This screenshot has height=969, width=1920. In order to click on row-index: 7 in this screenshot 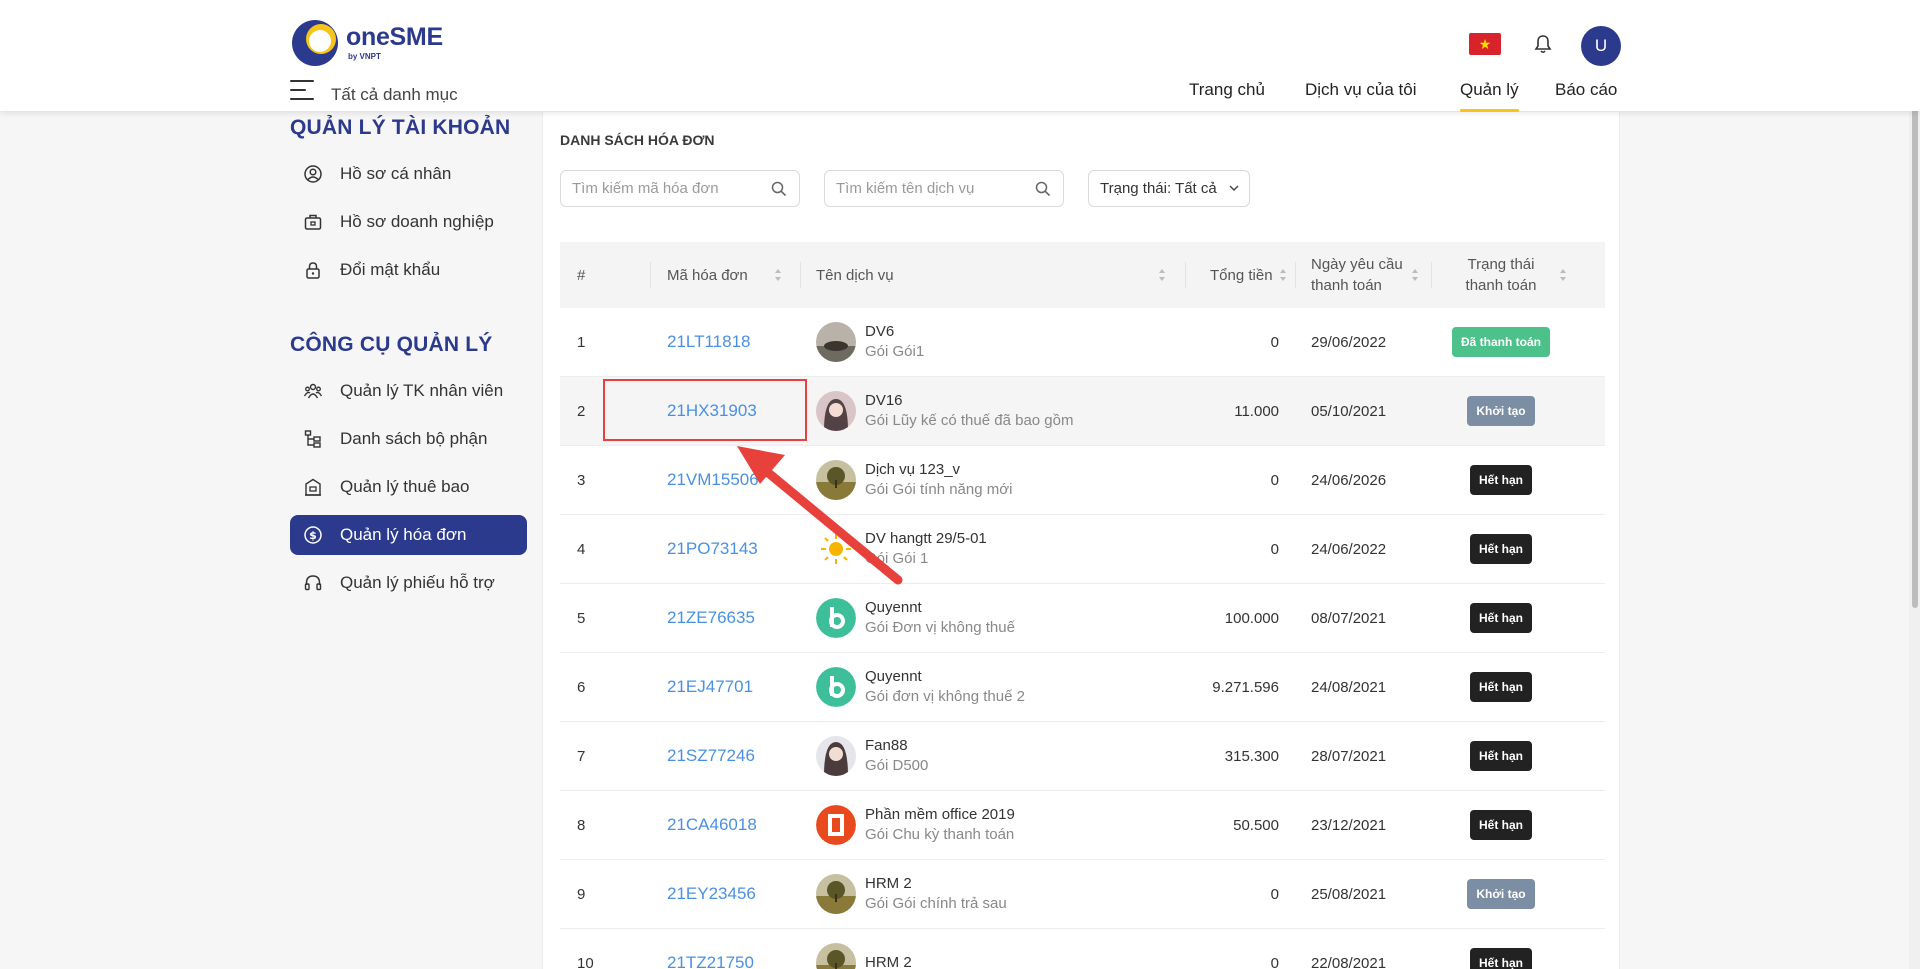, I will do `click(581, 756)`.